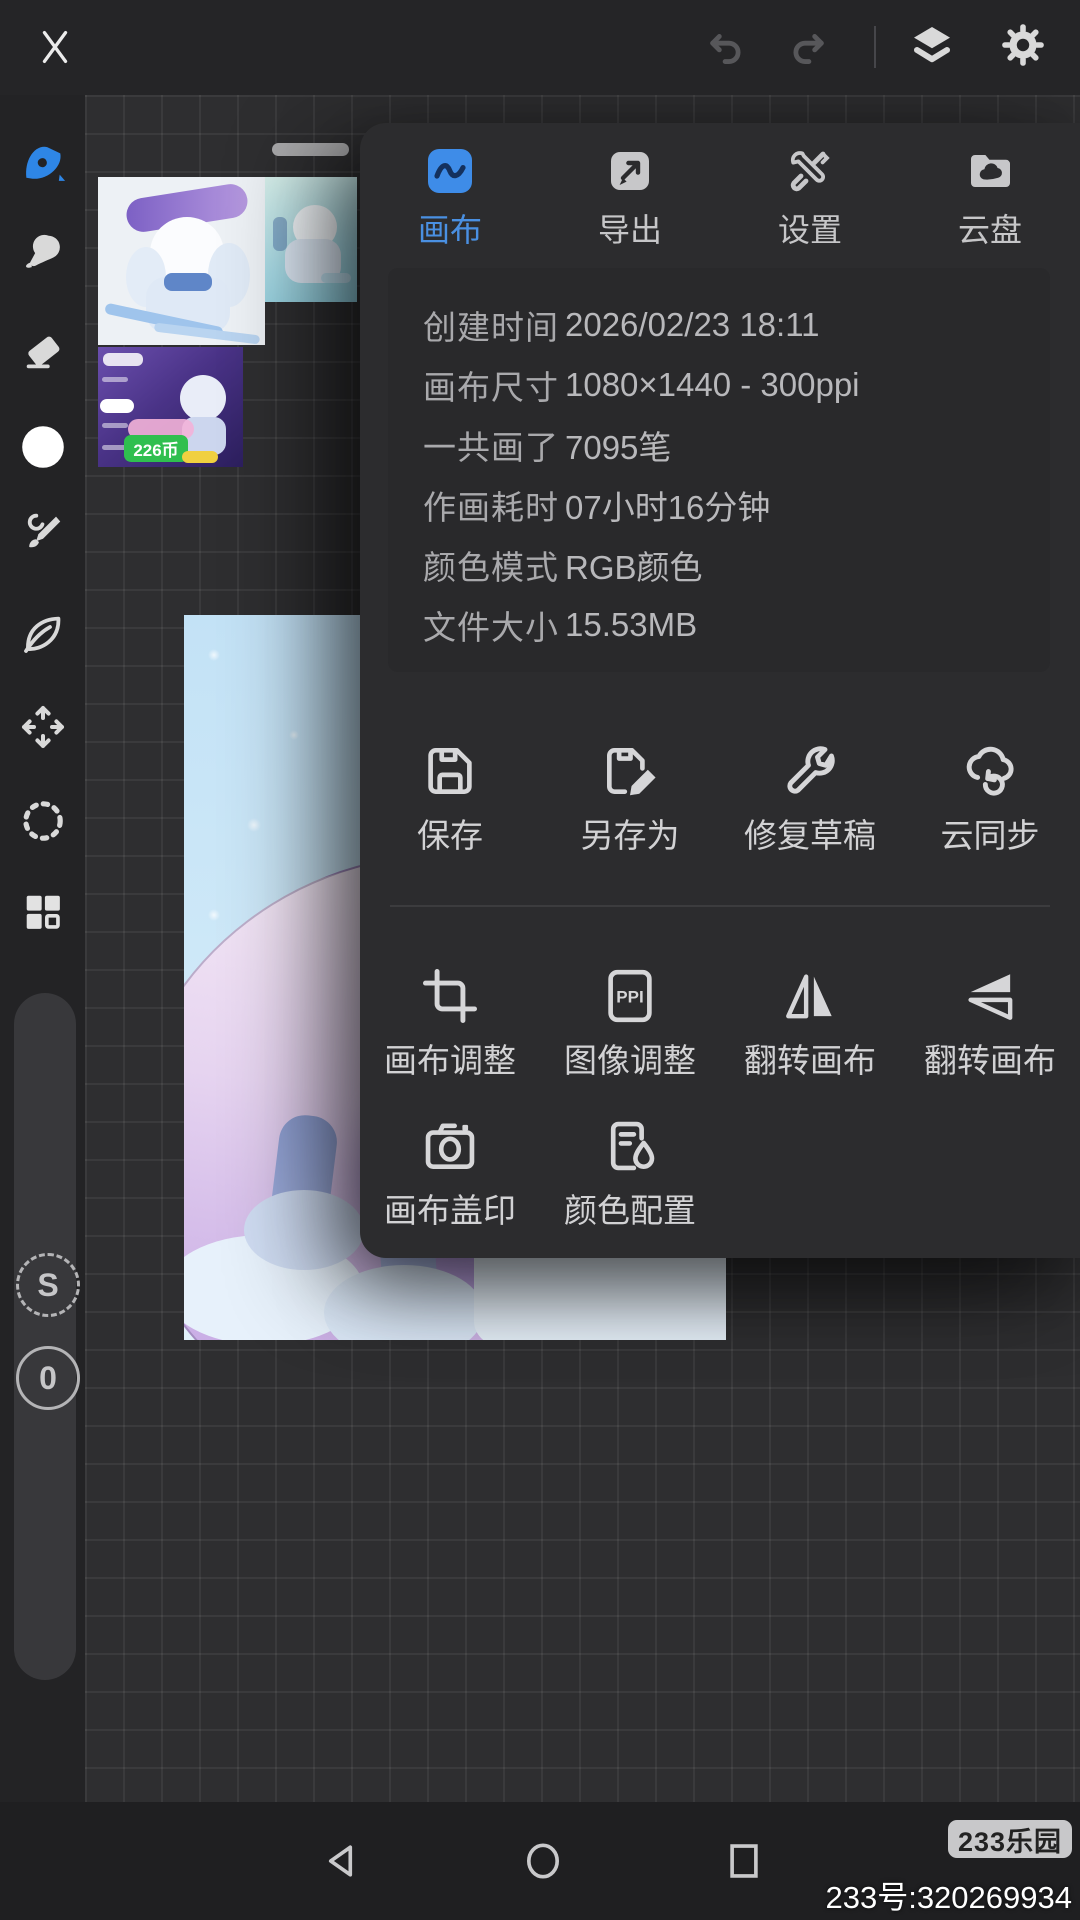 This screenshot has width=1080, height=1920. I want to click on lasso-icon, so click(42, 821).